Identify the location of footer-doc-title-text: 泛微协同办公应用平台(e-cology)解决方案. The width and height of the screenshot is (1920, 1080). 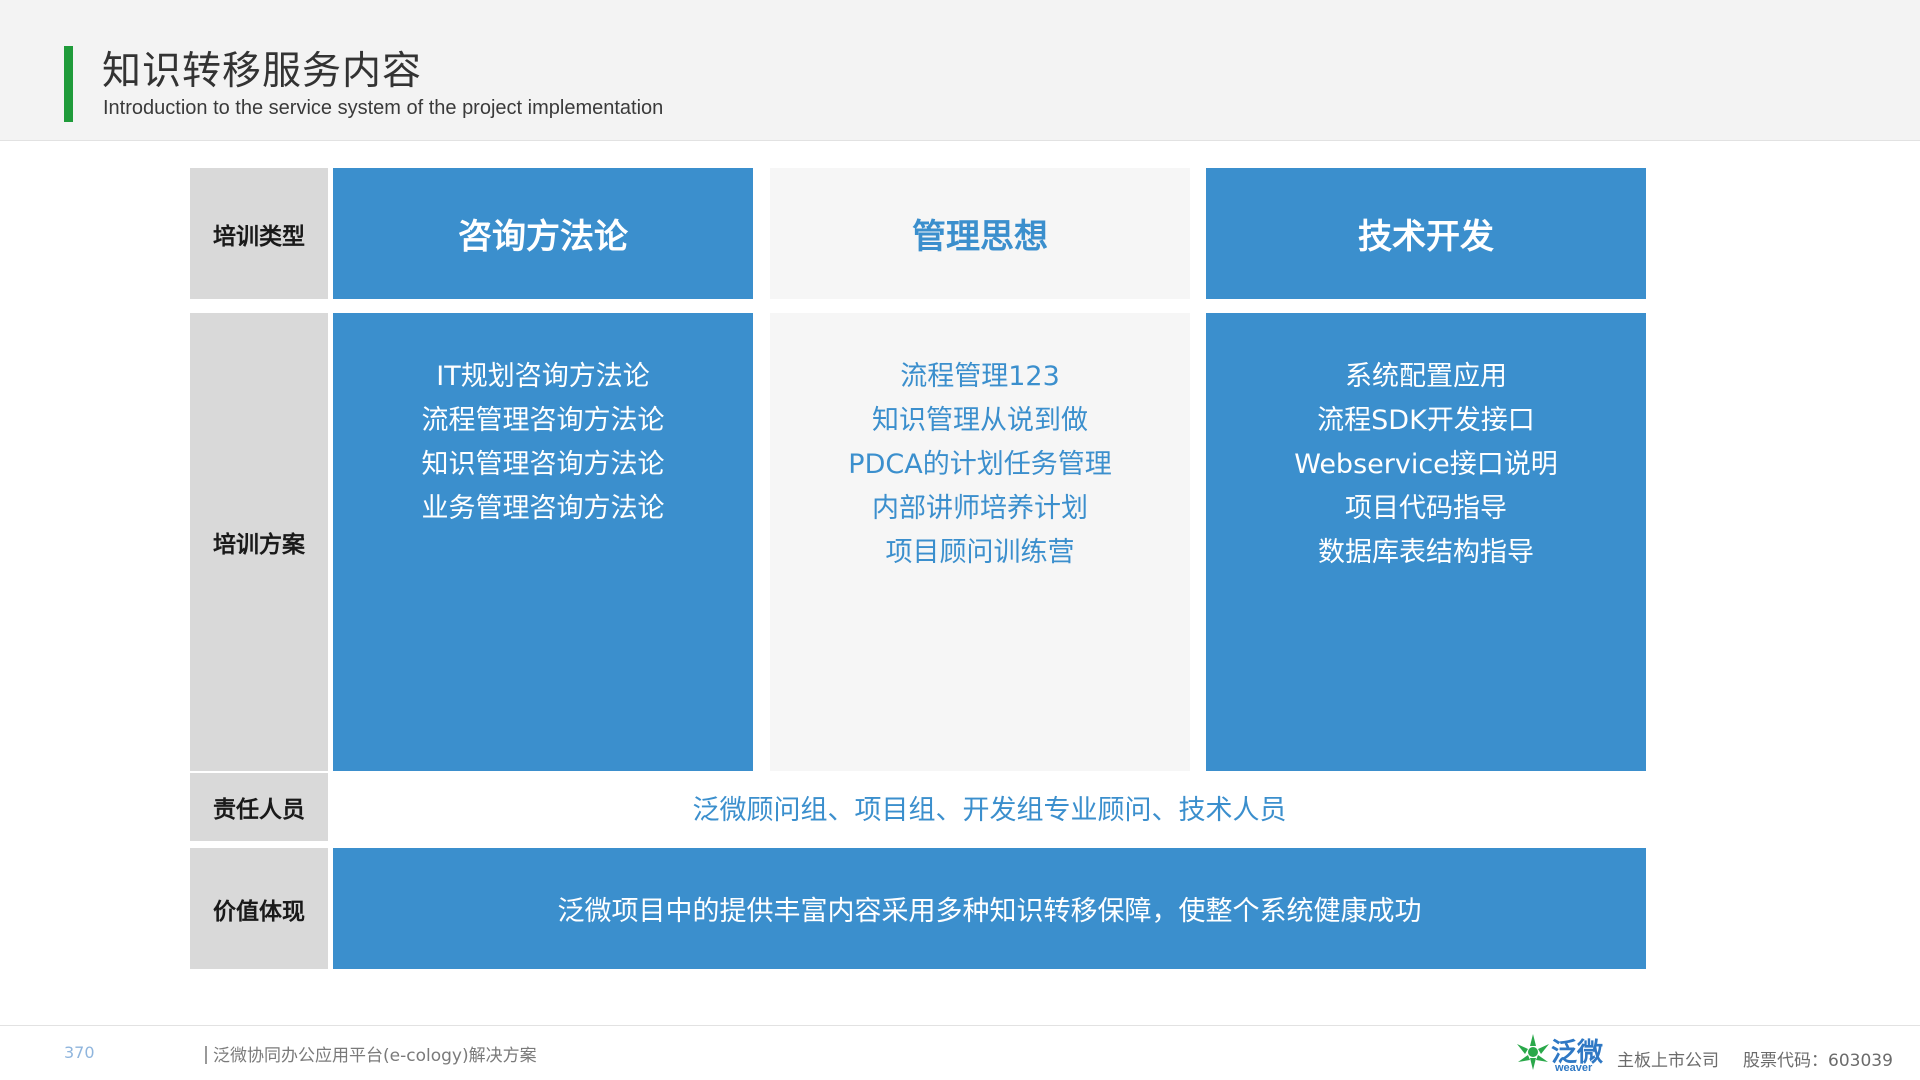
(375, 1056).